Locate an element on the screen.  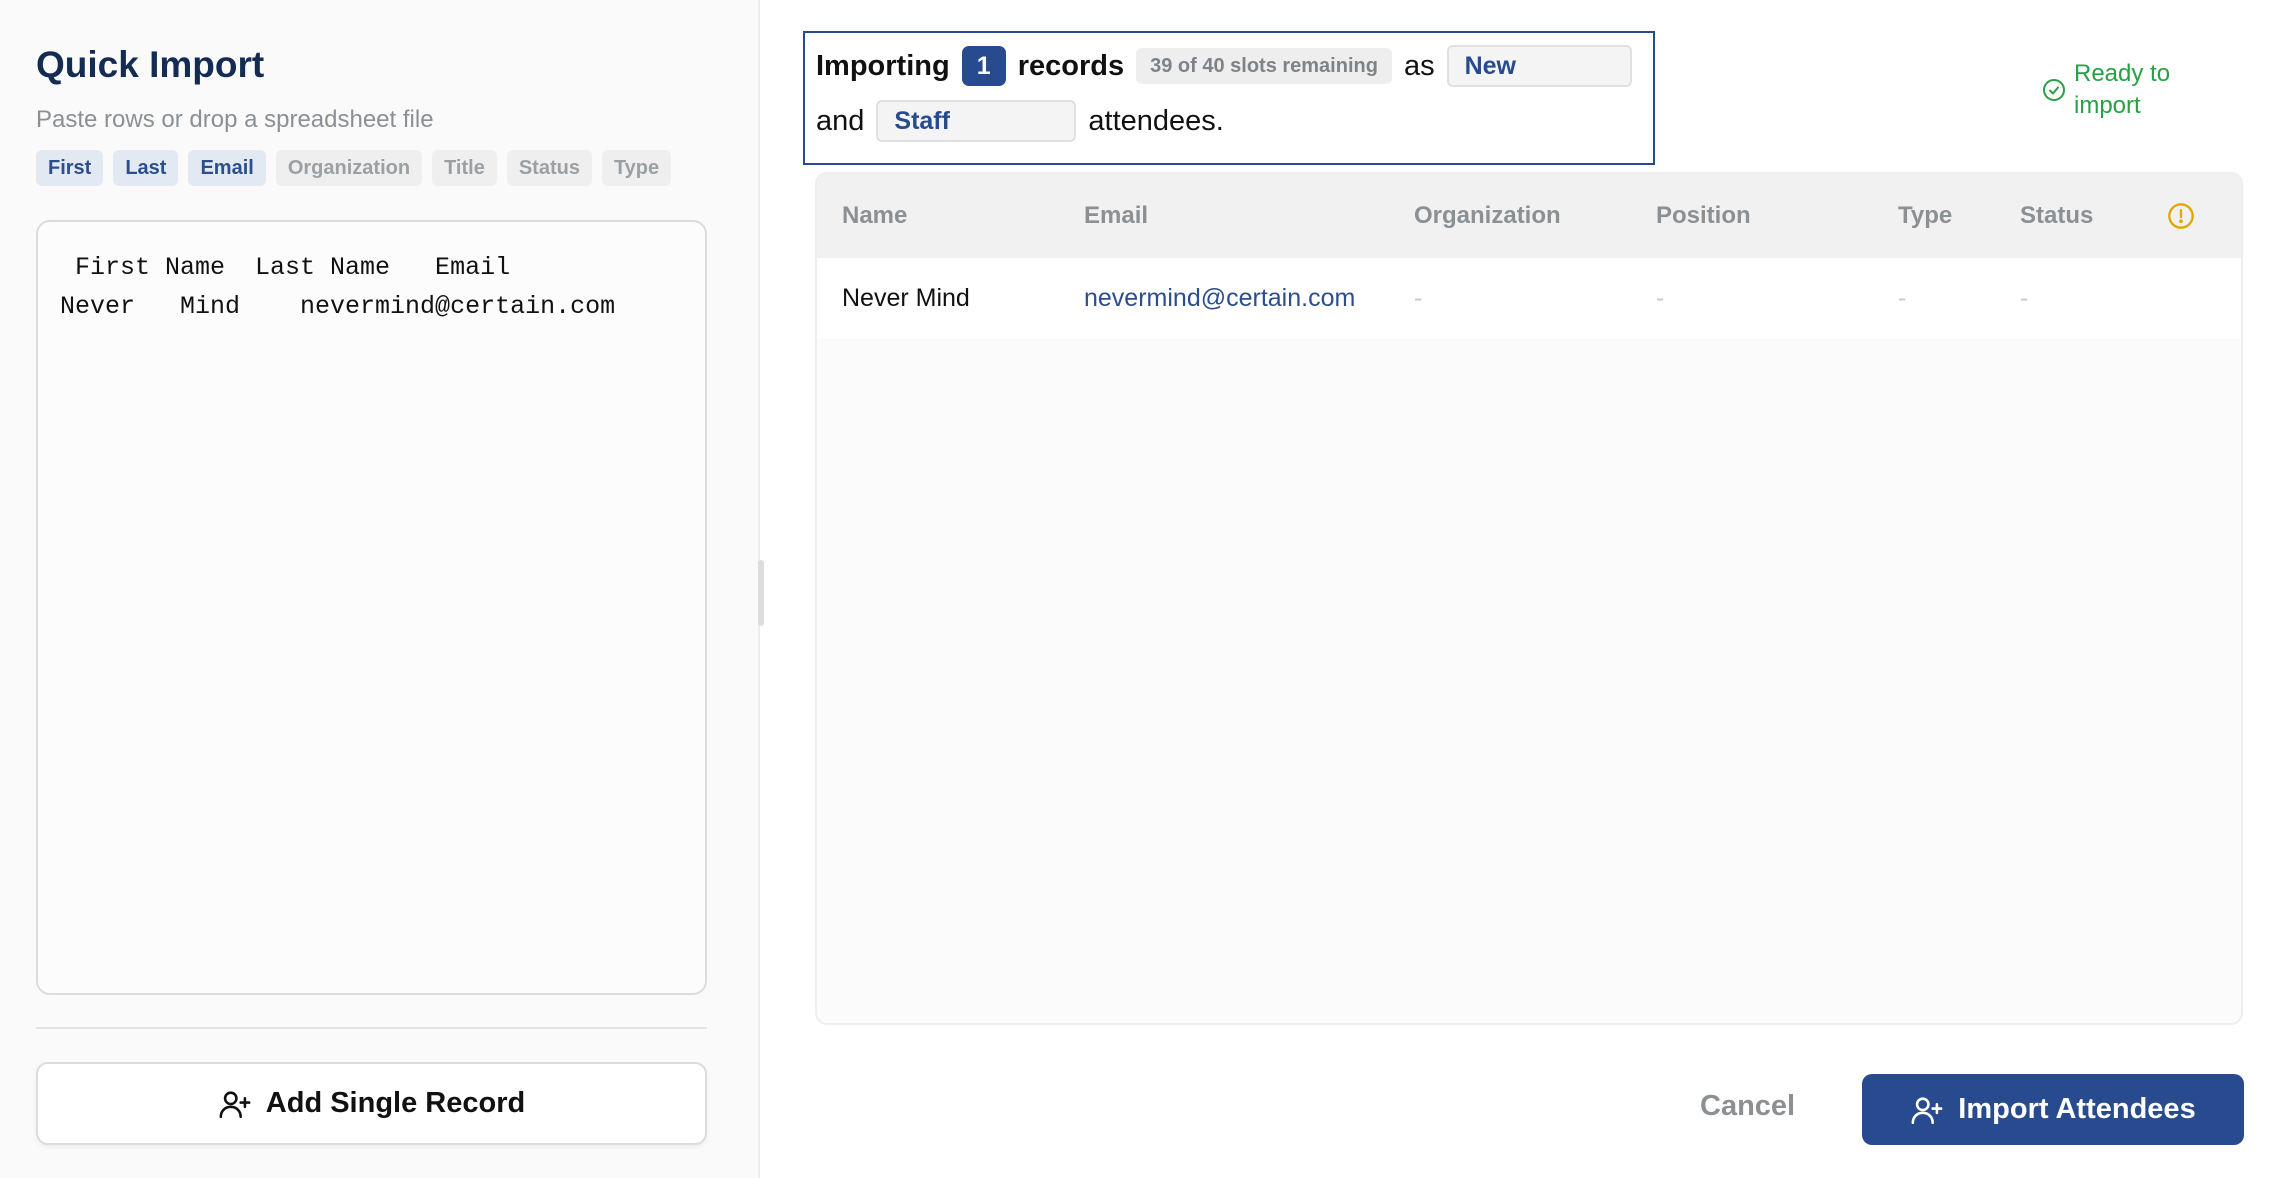
cell-organization: - is located at coordinates (1418, 298).